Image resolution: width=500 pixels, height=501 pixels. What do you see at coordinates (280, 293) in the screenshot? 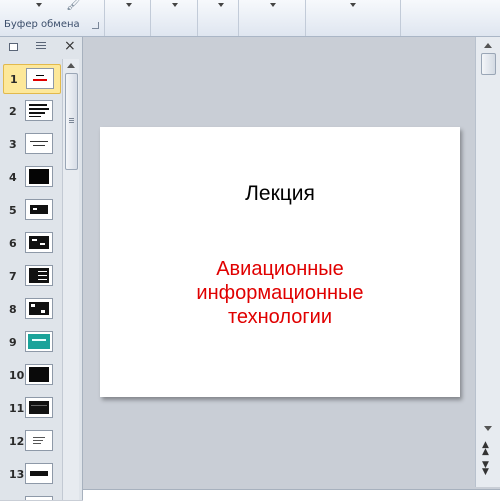
I see `slide-subtitle: Авиационные информационные технологии` at bounding box center [280, 293].